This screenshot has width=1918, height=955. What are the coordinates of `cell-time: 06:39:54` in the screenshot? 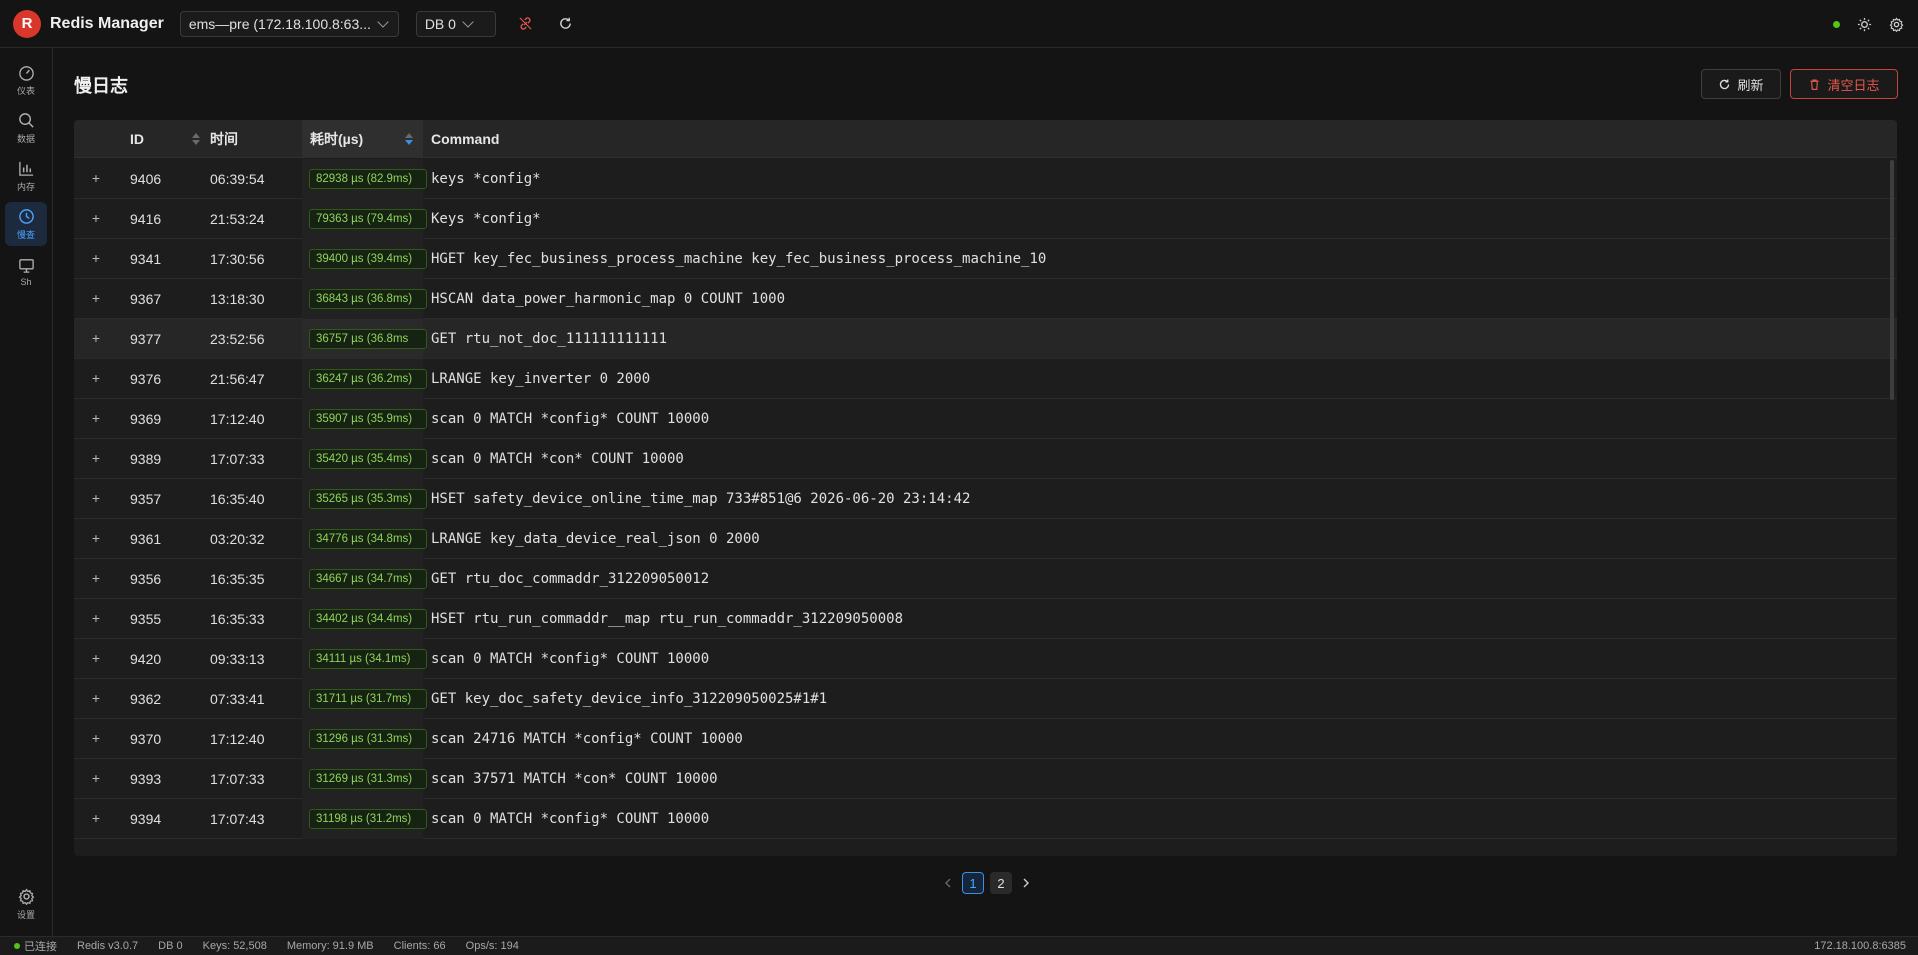 It's located at (237, 179).